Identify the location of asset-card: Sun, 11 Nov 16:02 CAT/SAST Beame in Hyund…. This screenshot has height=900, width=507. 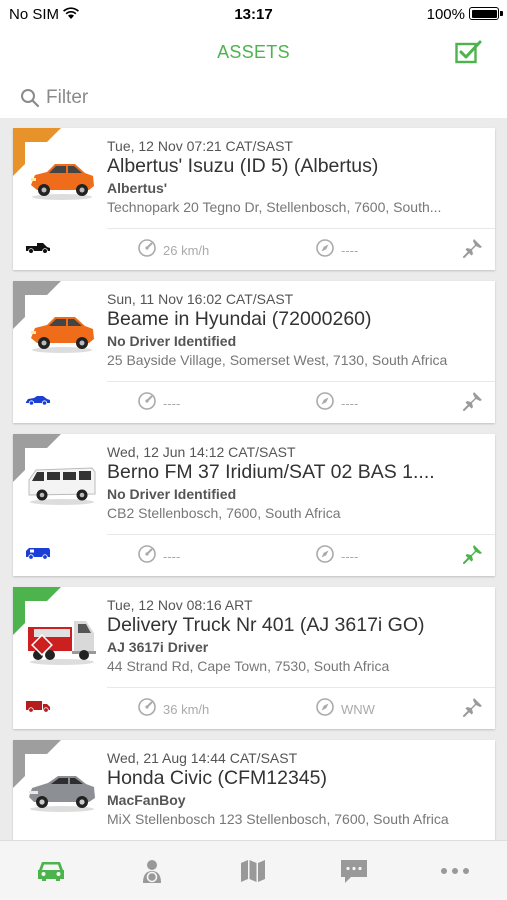
(254, 352).